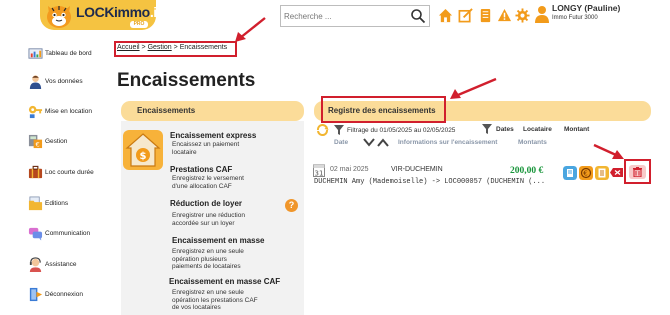  Describe the element at coordinates (68, 53) in the screenshot. I see `sidebar-item-label: Tableau de bord` at that location.